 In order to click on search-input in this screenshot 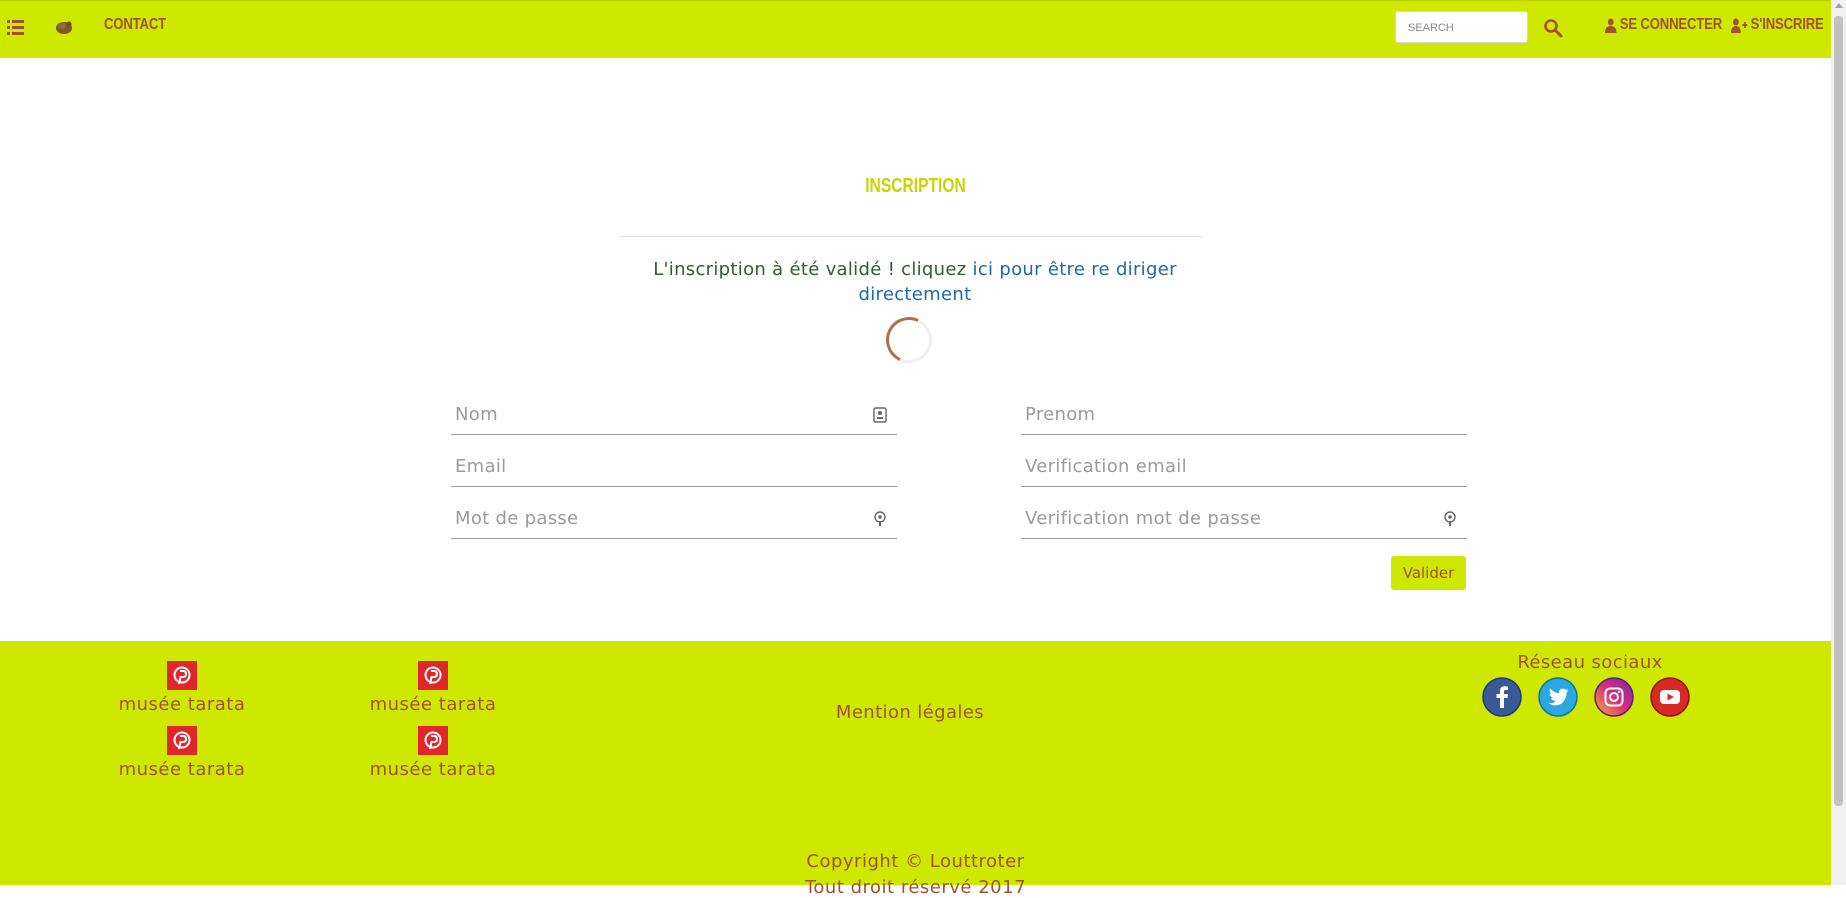, I will do `click(1461, 27)`.